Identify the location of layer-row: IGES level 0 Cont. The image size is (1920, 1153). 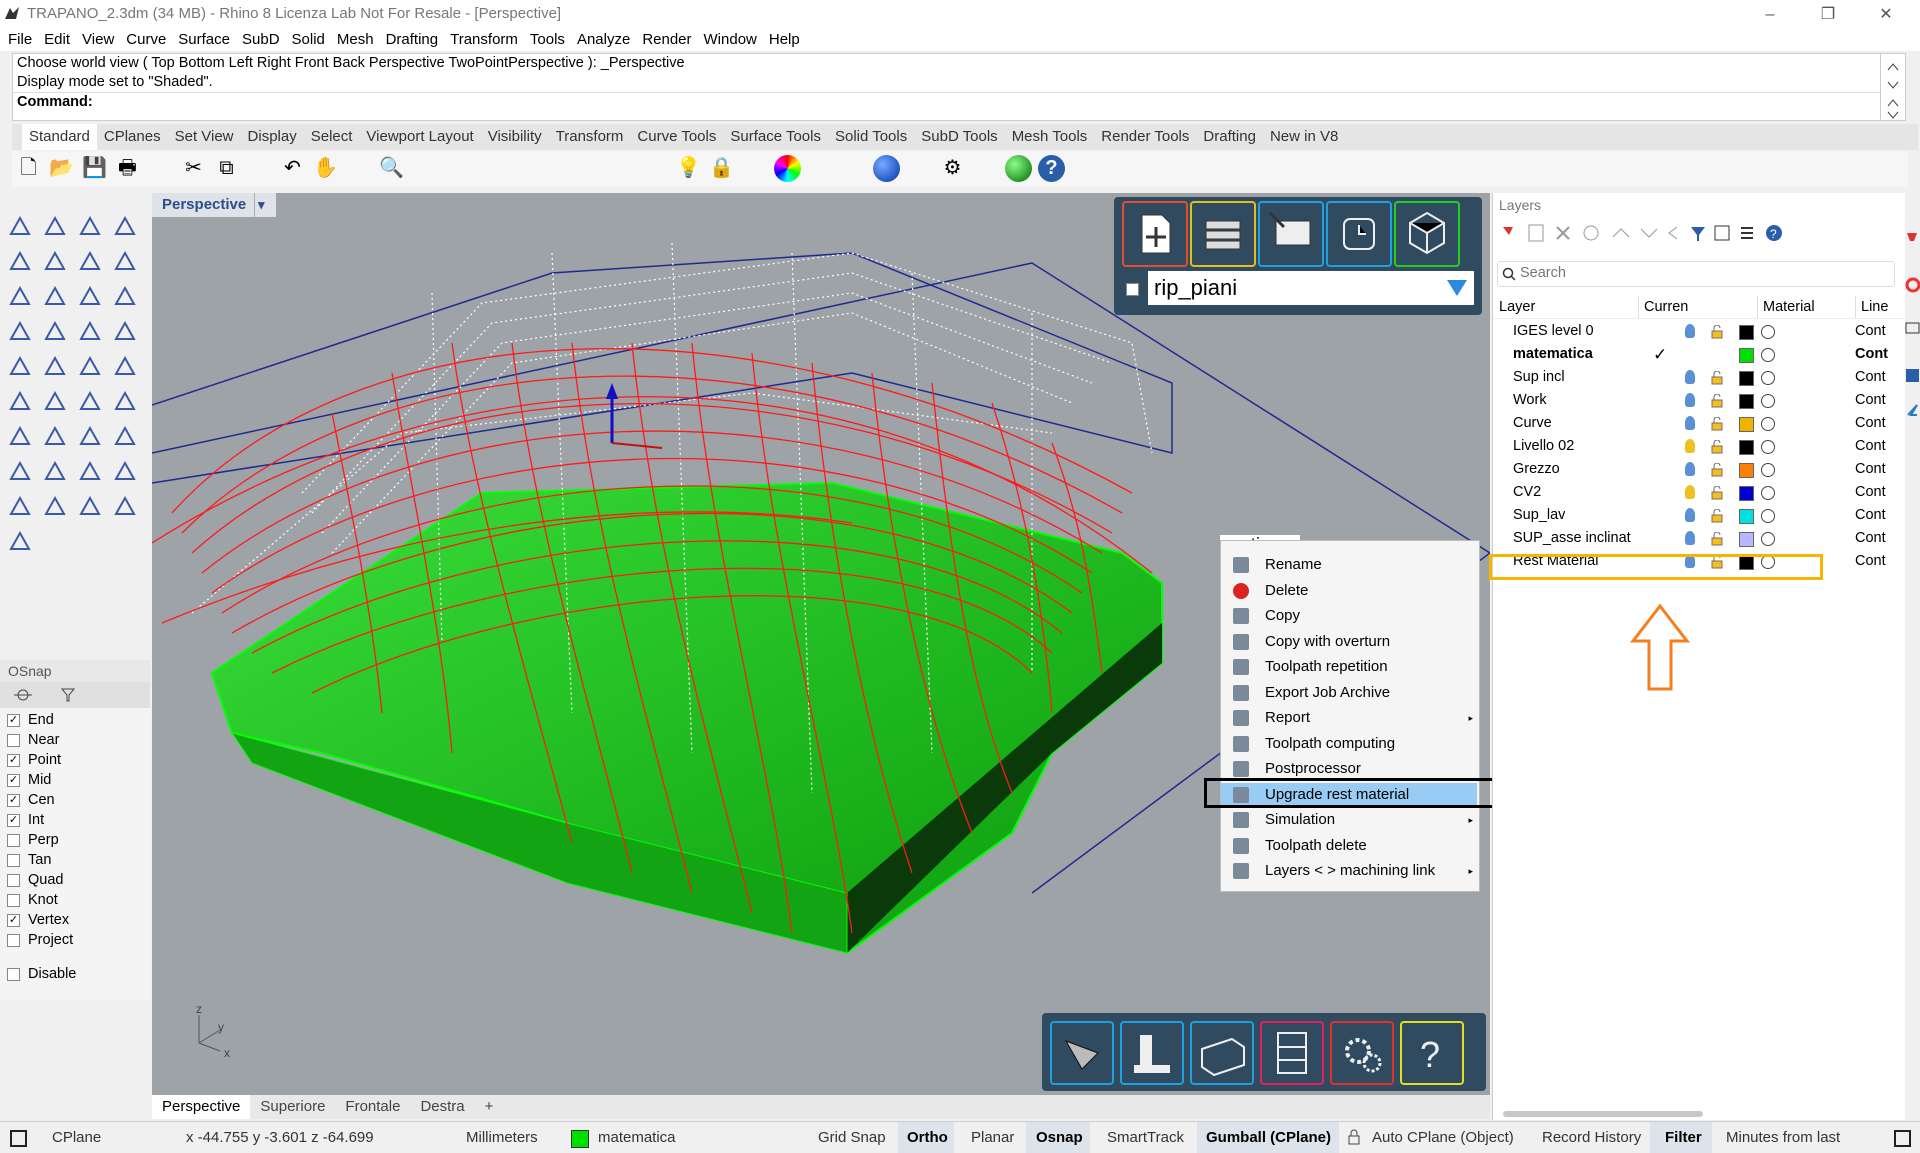
(1699, 331).